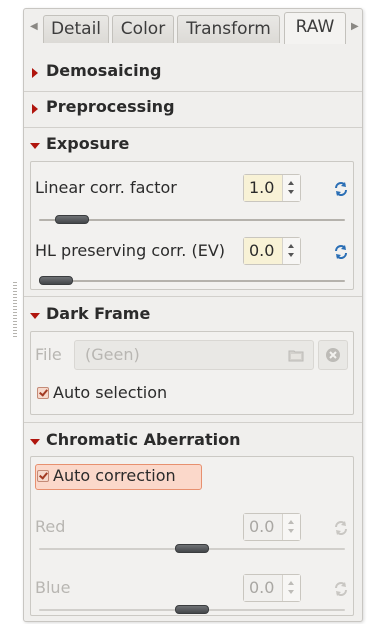  Describe the element at coordinates (104, 70) in the screenshot. I see `section-title: Demosaicing` at that location.